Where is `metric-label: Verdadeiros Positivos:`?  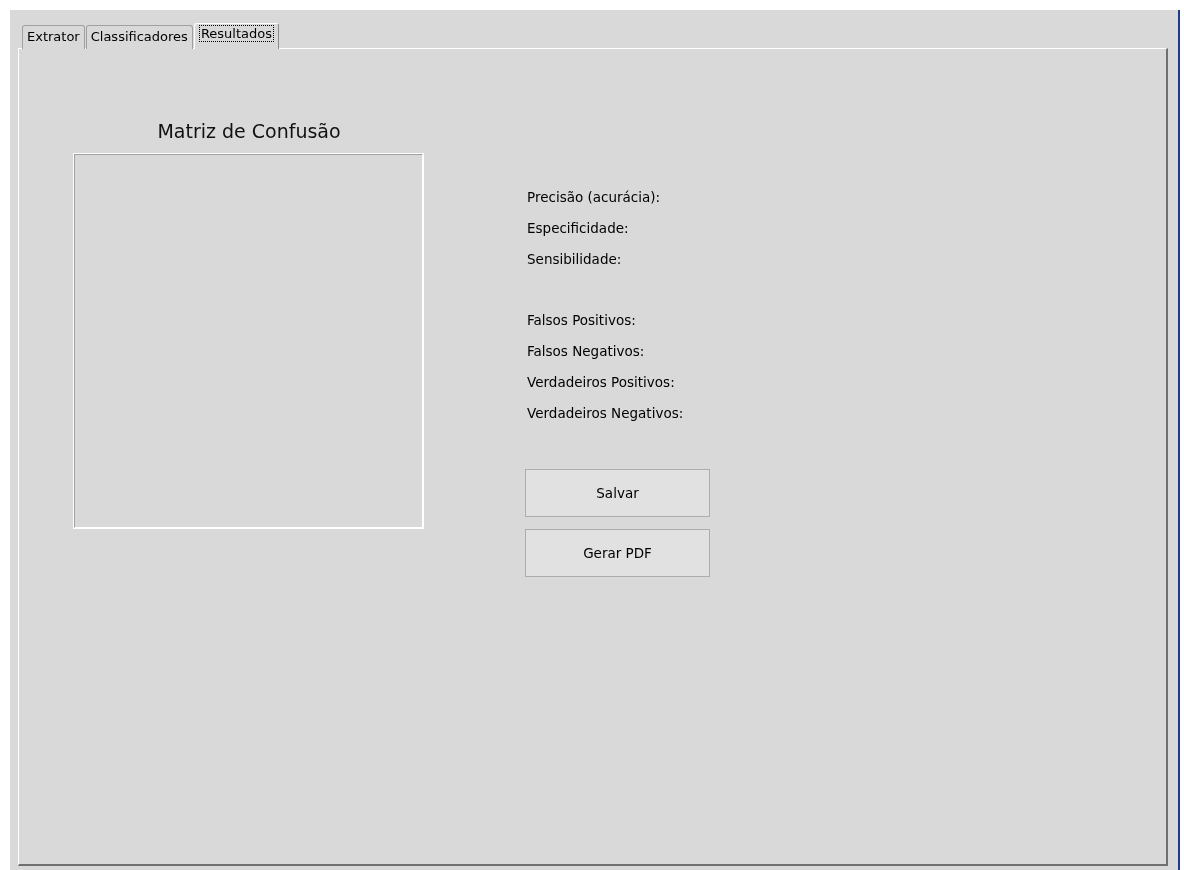
metric-label: Verdadeiros Positivos: is located at coordinates (601, 382).